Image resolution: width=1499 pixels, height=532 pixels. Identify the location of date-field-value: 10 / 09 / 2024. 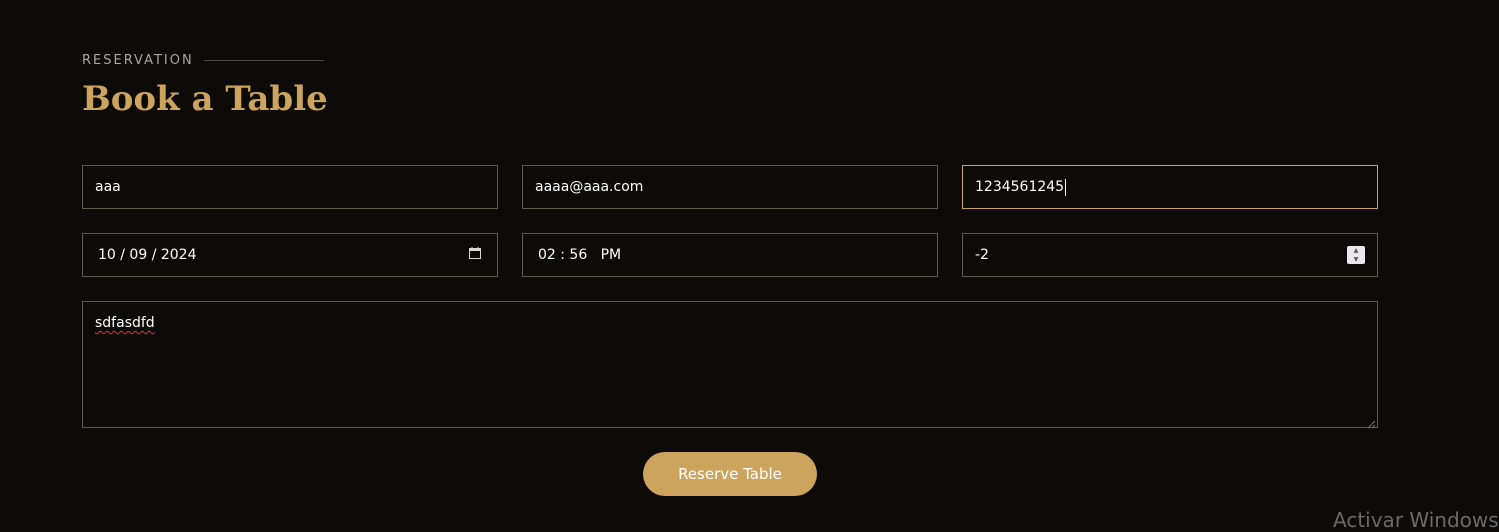
(147, 255).